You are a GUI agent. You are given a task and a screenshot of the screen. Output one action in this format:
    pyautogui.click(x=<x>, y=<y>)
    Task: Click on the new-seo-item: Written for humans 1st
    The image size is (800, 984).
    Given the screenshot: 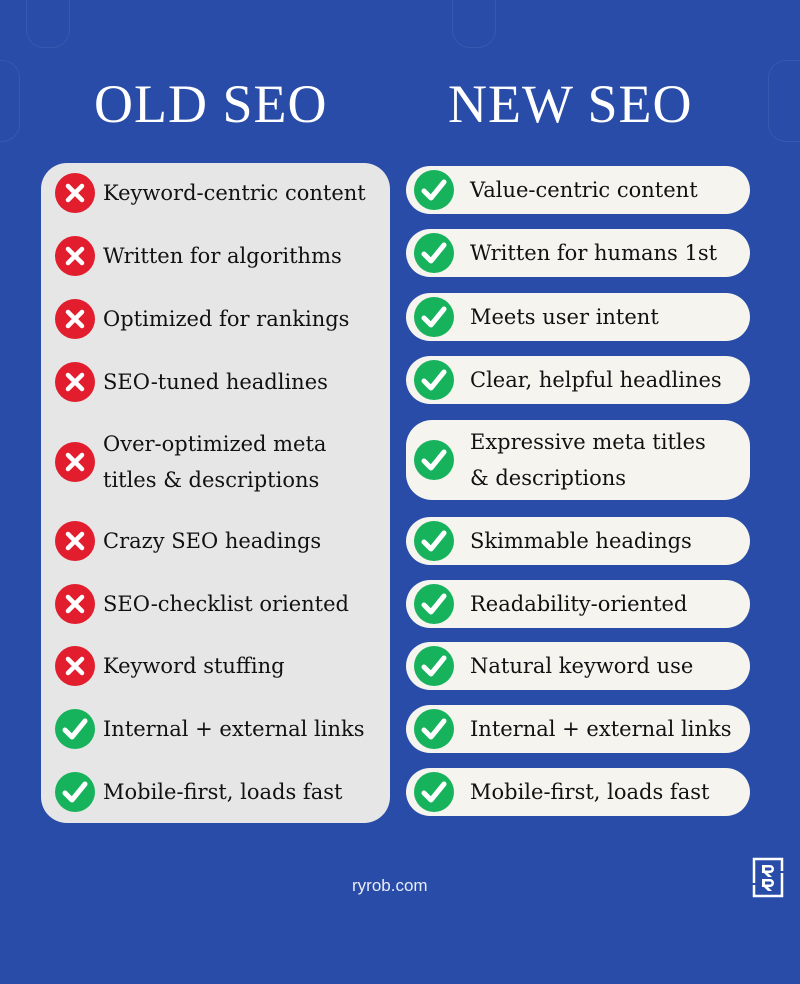 What is the action you would take?
    pyautogui.click(x=578, y=253)
    